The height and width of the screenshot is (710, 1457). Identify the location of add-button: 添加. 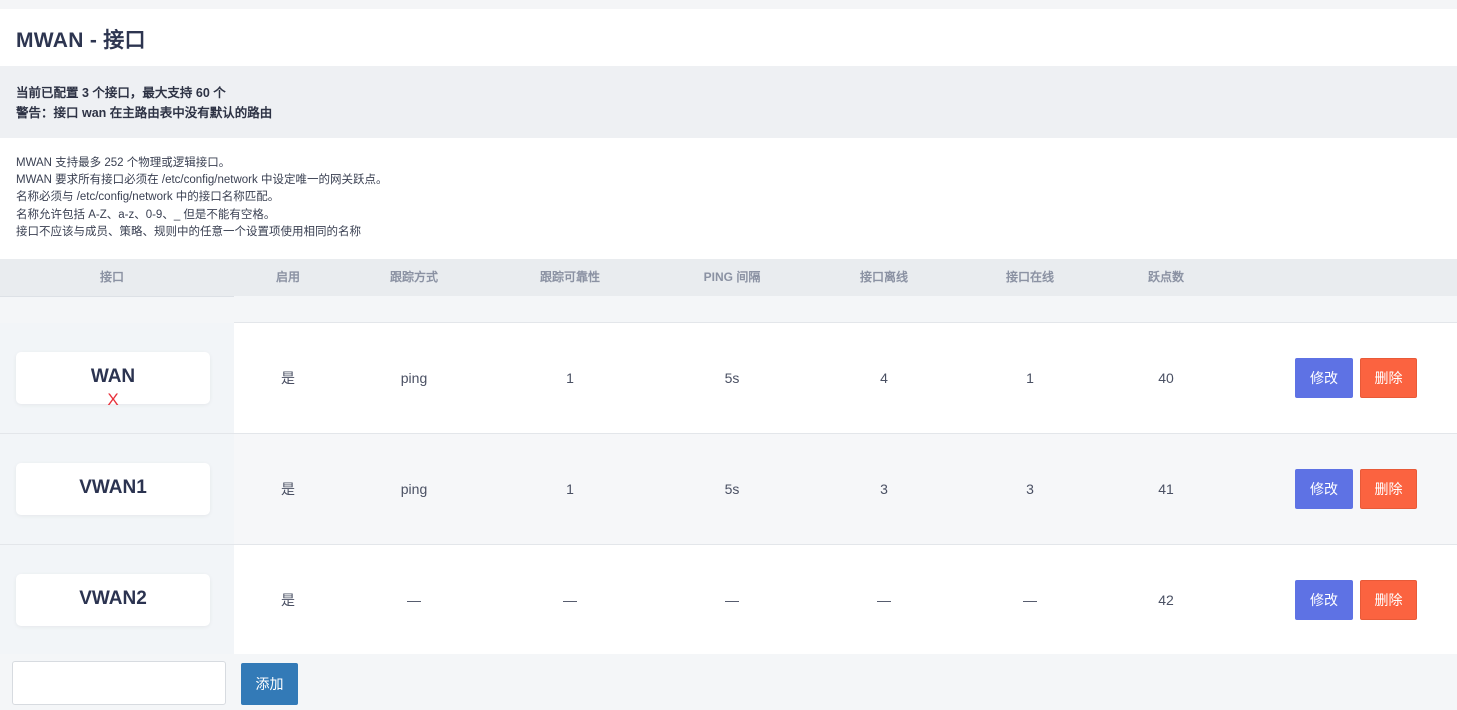
(269, 684).